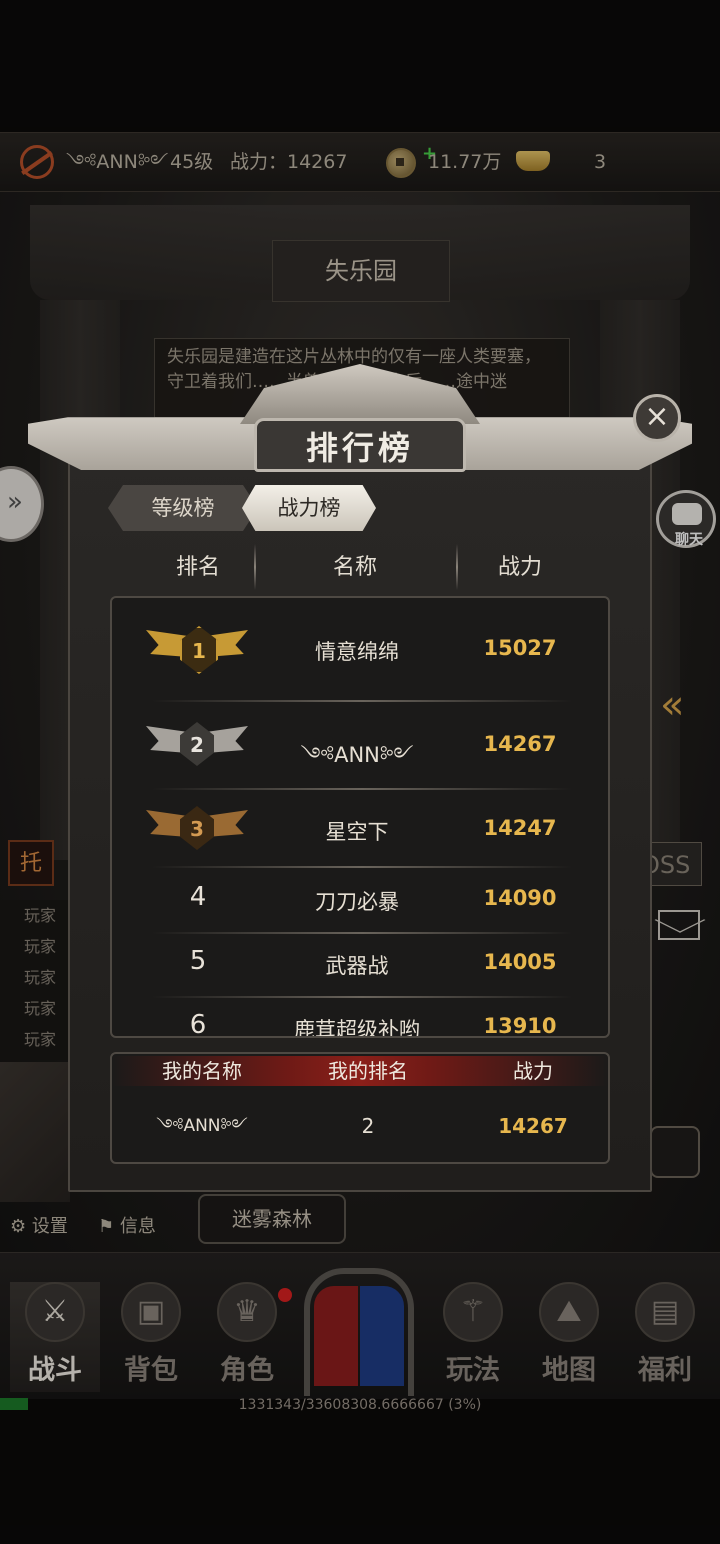 The image size is (720, 1544). I want to click on bronze-medal-icon: 3, so click(197, 829).